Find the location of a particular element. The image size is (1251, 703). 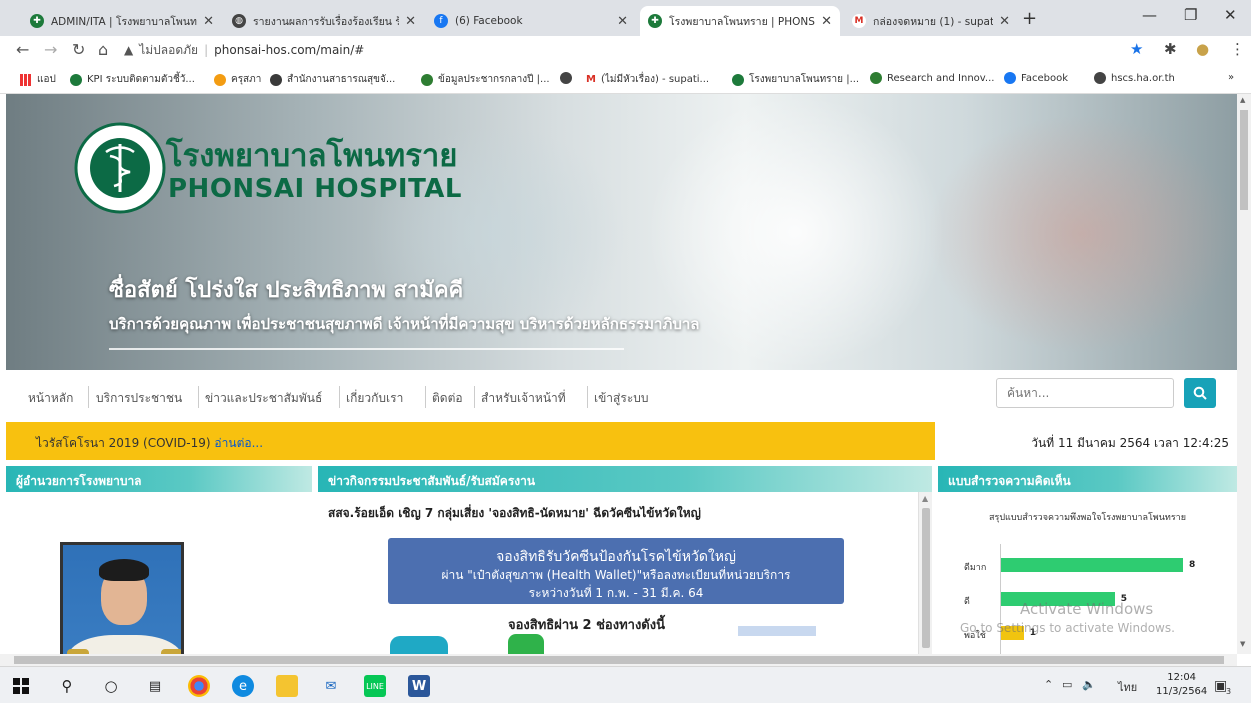

tab-admin-ita: ✚ ADMIN/ITA | โรงพยาบาลโพนทราย ✕ is located at coordinates (122, 21).